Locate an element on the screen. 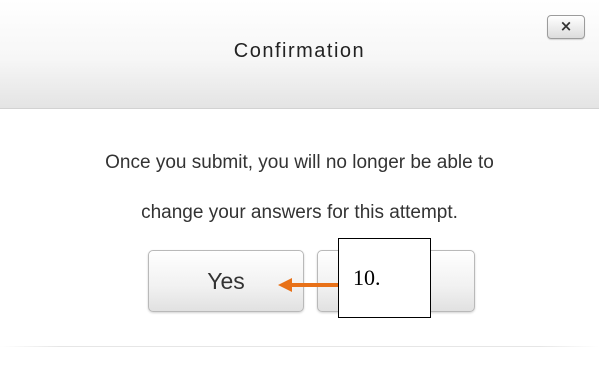 Image resolution: width=599 pixels, height=372 pixels. annotation-arrow-shaft is located at coordinates (314, 285).